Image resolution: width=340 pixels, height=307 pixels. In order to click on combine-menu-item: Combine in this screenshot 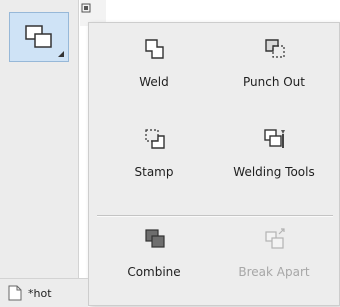, I will do `click(154, 255)`.